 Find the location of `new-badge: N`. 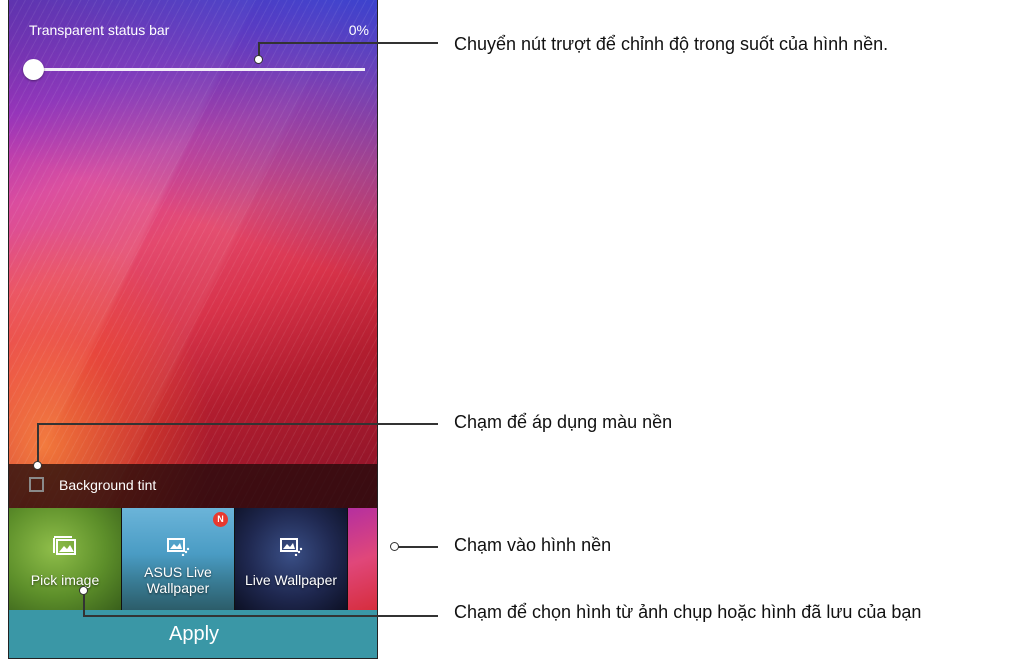

new-badge: N is located at coordinates (220, 519).